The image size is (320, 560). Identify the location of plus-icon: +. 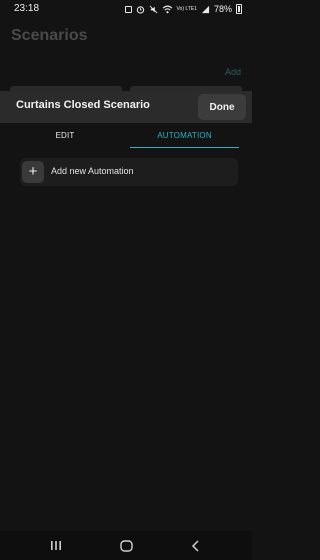
(33, 172).